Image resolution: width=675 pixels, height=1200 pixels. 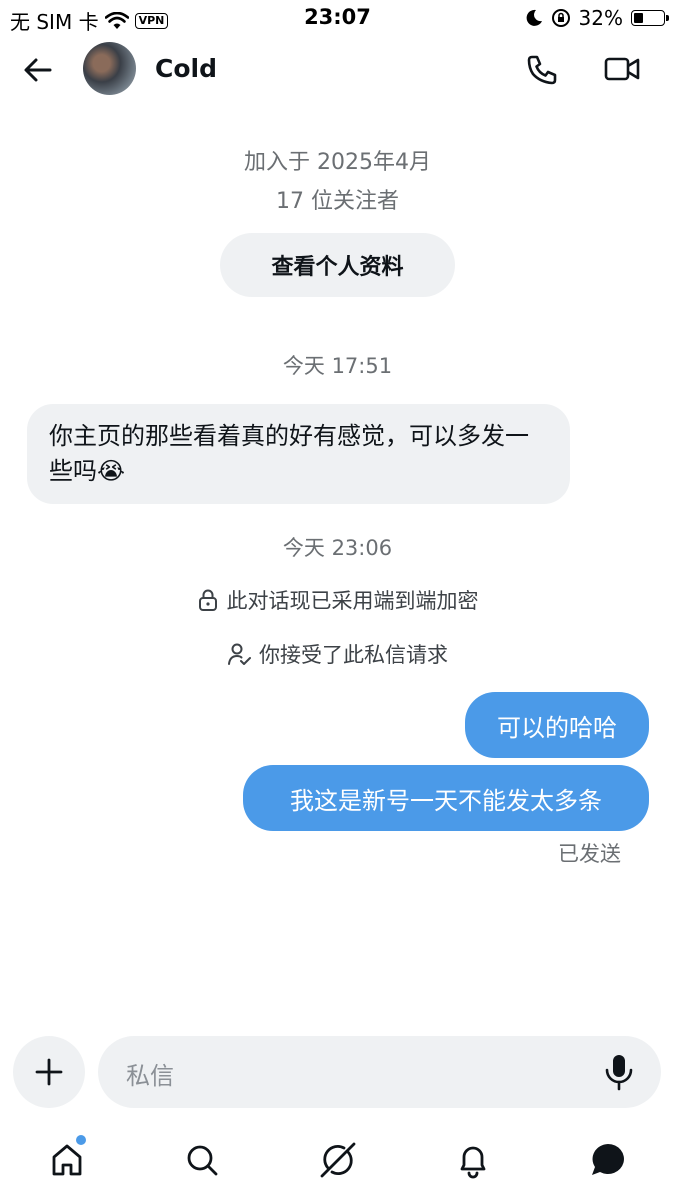 What do you see at coordinates (67, 1160) in the screenshot?
I see `home-icon` at bounding box center [67, 1160].